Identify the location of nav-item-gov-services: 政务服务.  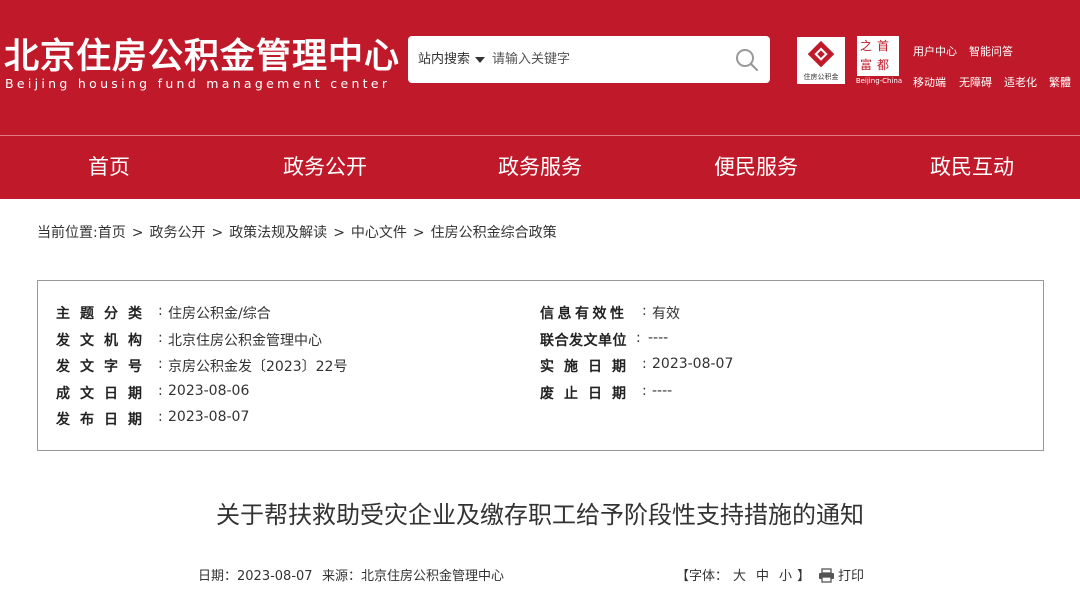
(540, 167).